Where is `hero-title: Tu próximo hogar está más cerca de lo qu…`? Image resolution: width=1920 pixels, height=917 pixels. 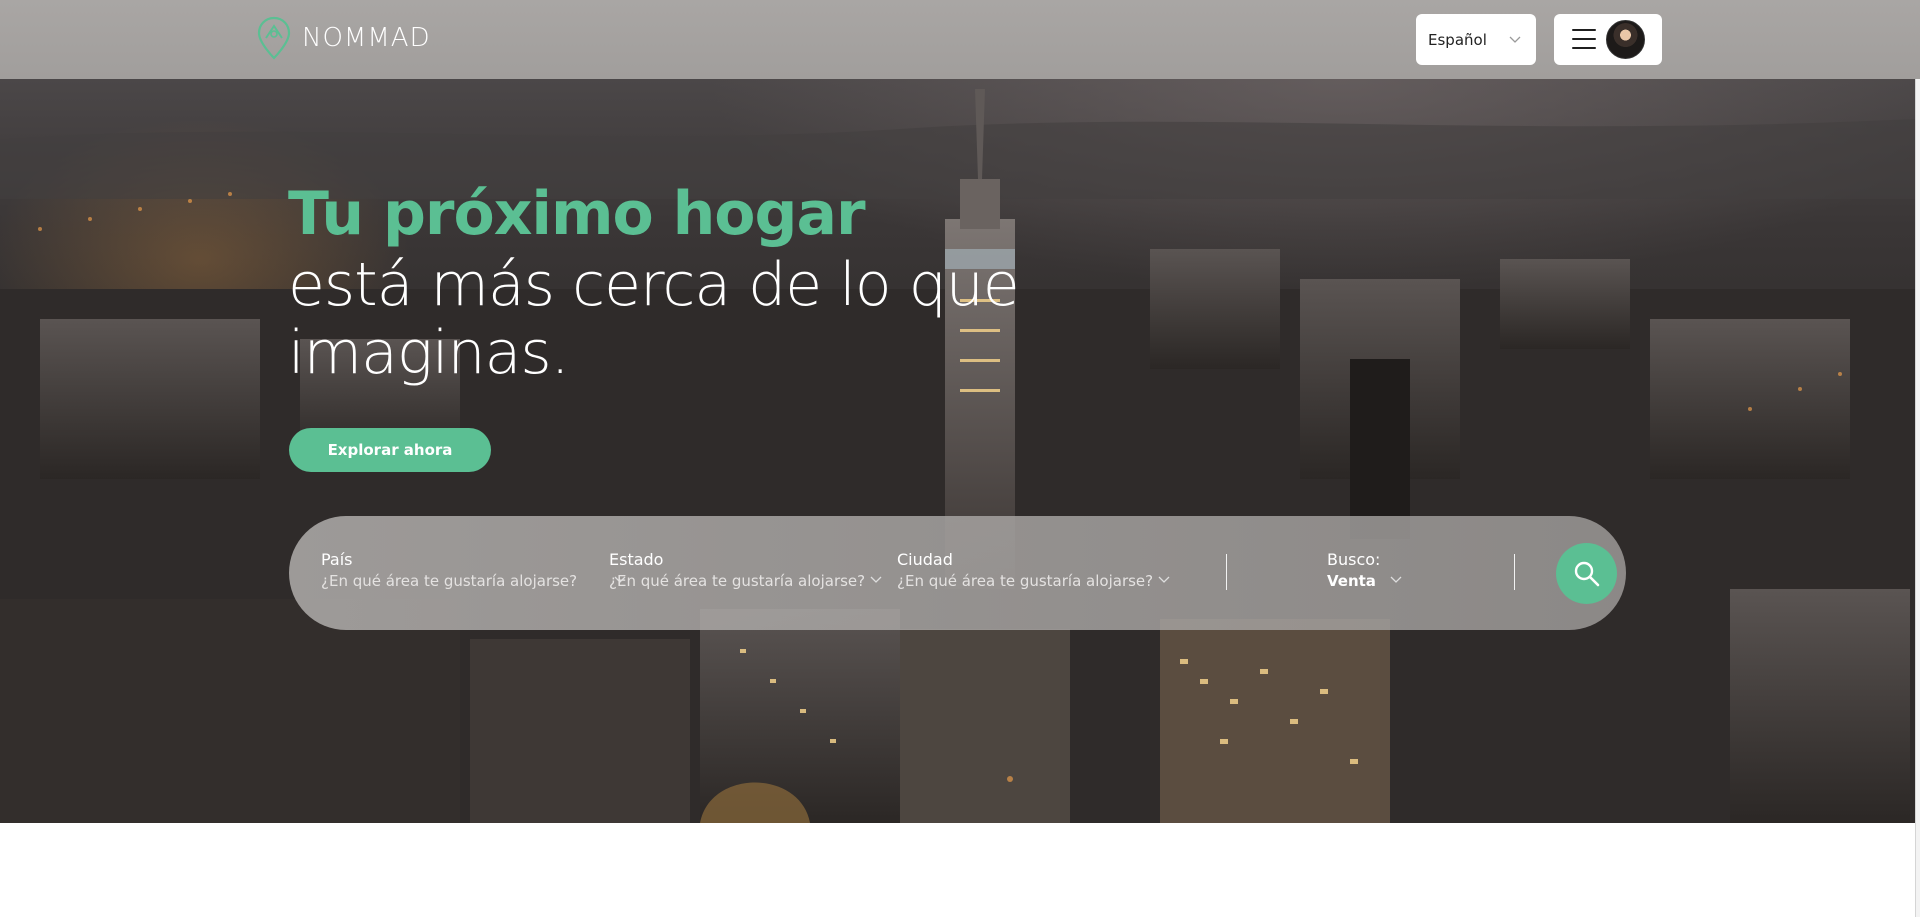
hero-title: Tu próximo hogar está más cerca de lo qu… is located at coordinates (668, 282).